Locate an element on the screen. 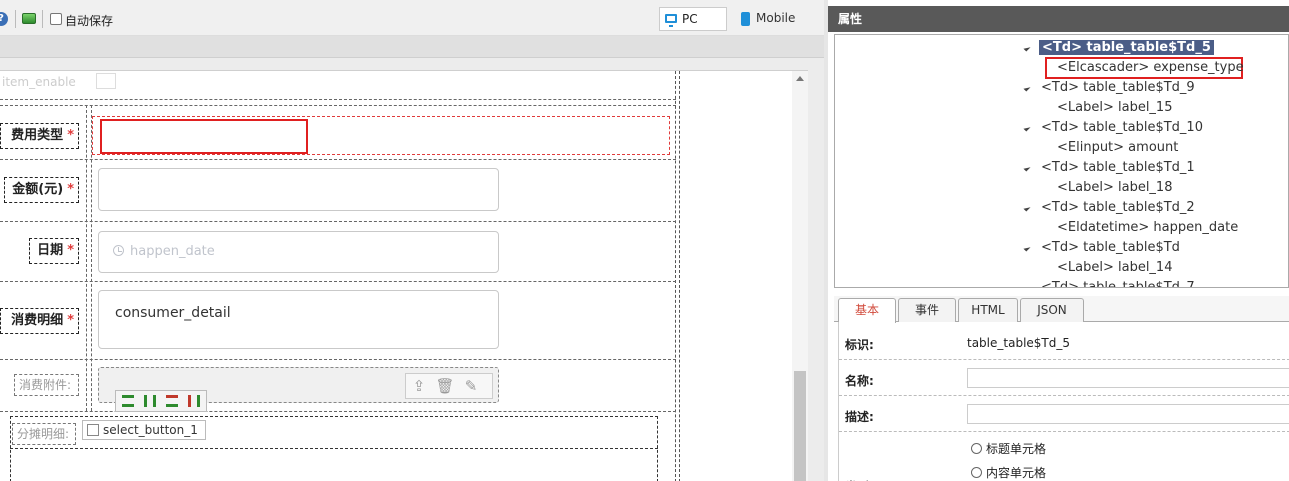 The height and width of the screenshot is (481, 1289). align-center-icon is located at coordinates (150, 401).